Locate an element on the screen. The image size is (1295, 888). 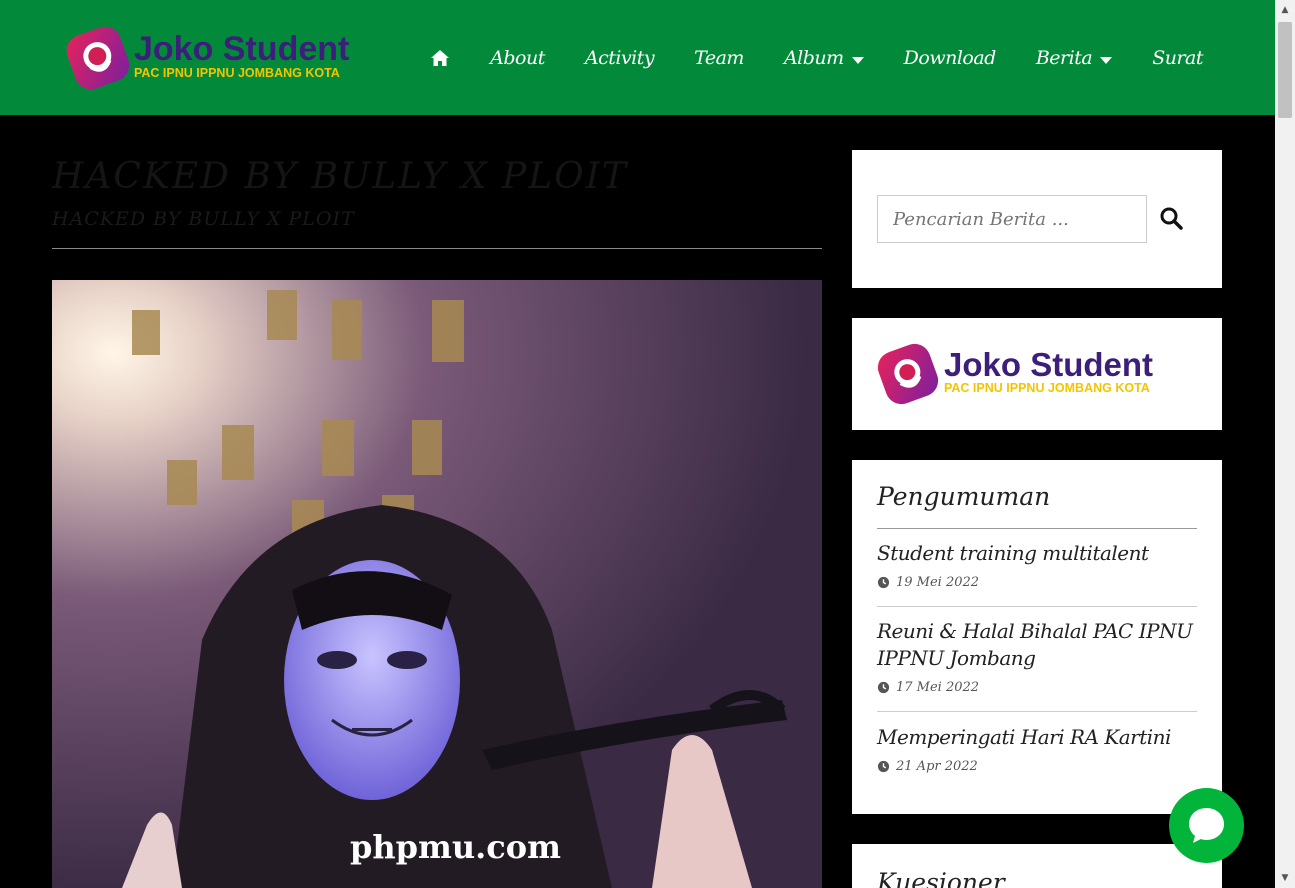
nav-activity-label: Activity is located at coordinates (619, 58).